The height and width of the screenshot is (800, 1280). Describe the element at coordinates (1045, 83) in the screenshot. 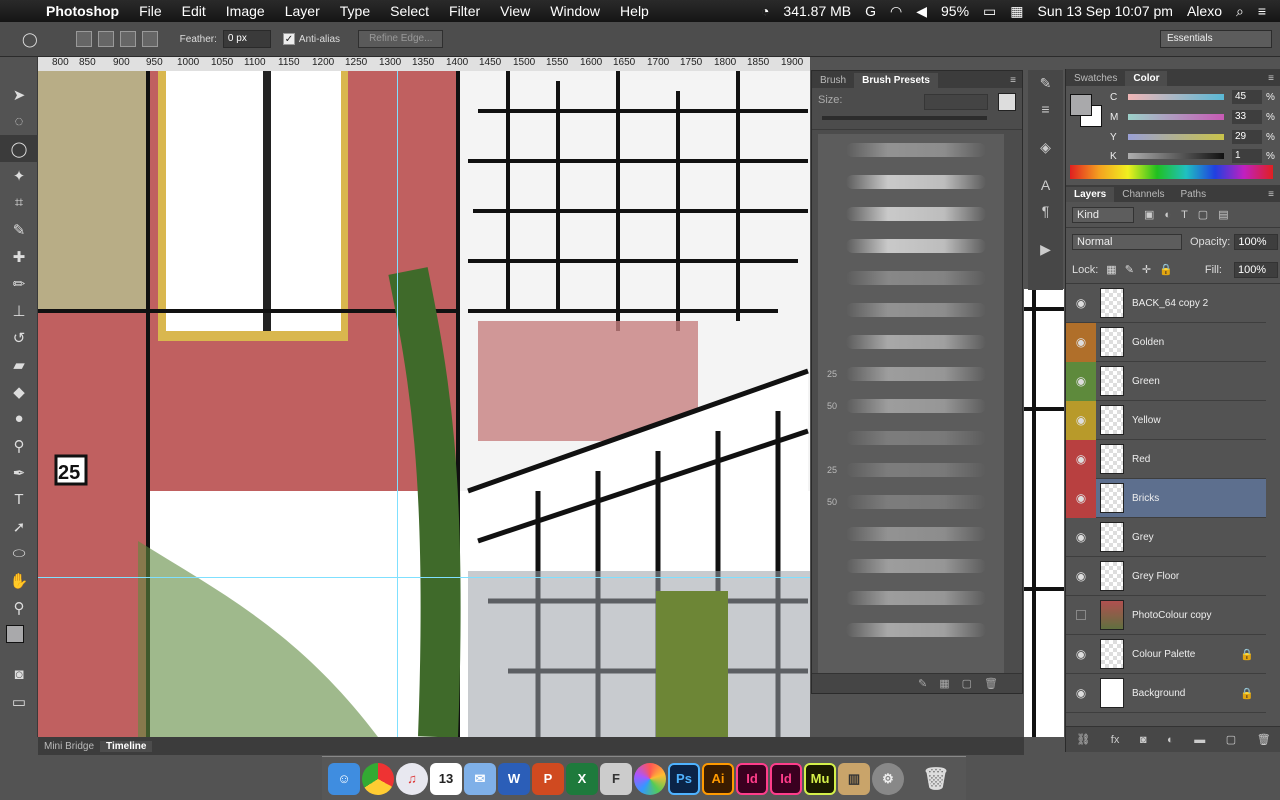

I see `brush-panel-icon: ✎` at that location.